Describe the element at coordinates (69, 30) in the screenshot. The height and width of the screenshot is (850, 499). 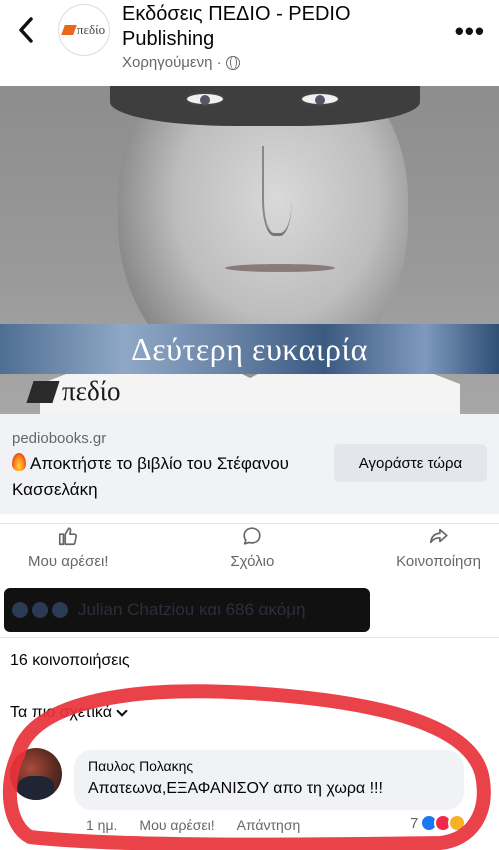
I see `logo-swatch` at that location.